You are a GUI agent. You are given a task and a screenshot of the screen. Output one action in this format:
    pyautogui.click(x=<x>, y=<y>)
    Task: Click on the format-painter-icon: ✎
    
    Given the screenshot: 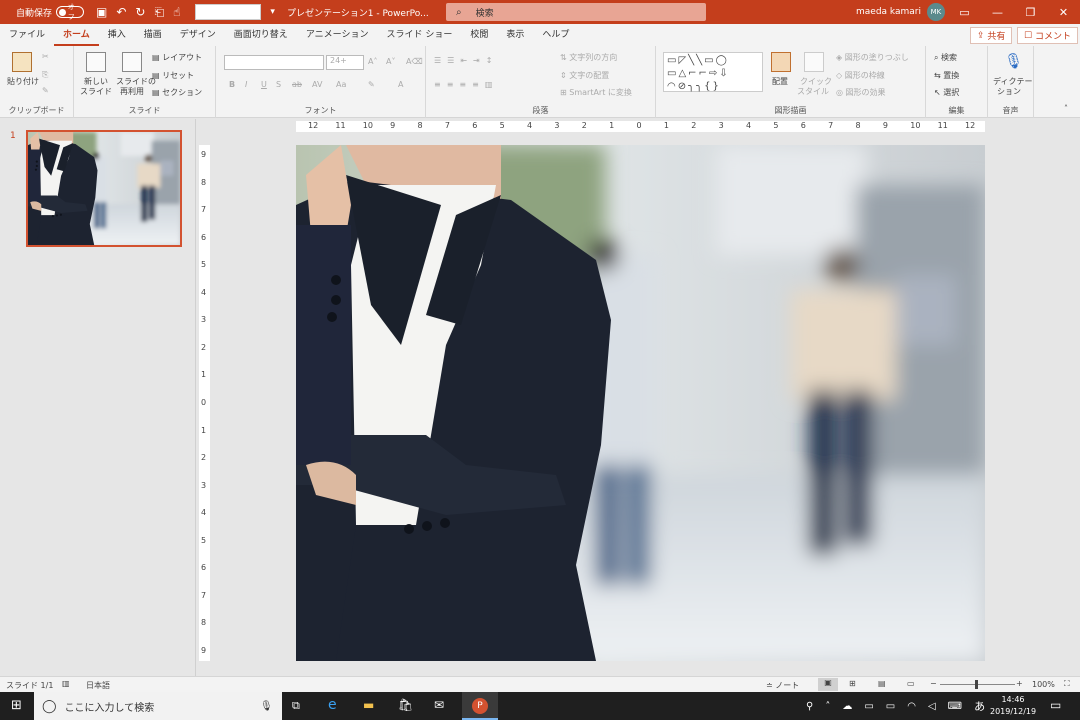 What is the action you would take?
    pyautogui.click(x=45, y=90)
    